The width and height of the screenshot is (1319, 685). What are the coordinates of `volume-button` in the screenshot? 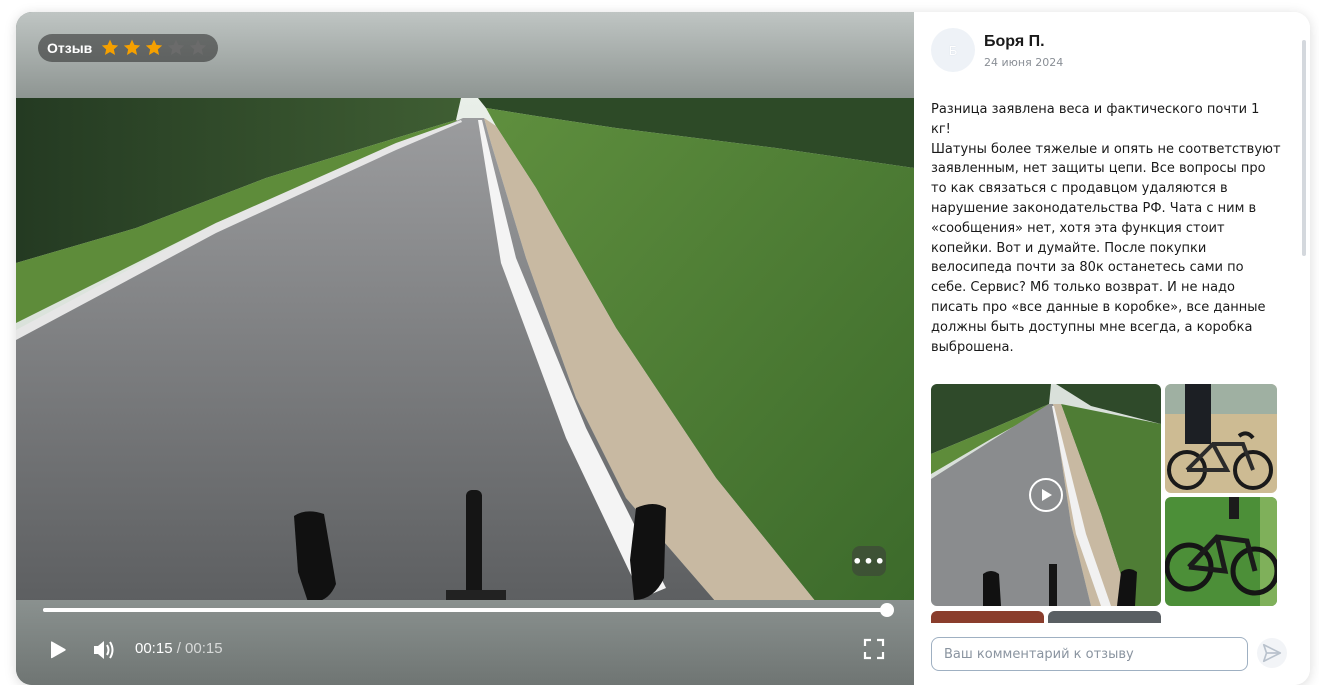 It's located at (104, 650).